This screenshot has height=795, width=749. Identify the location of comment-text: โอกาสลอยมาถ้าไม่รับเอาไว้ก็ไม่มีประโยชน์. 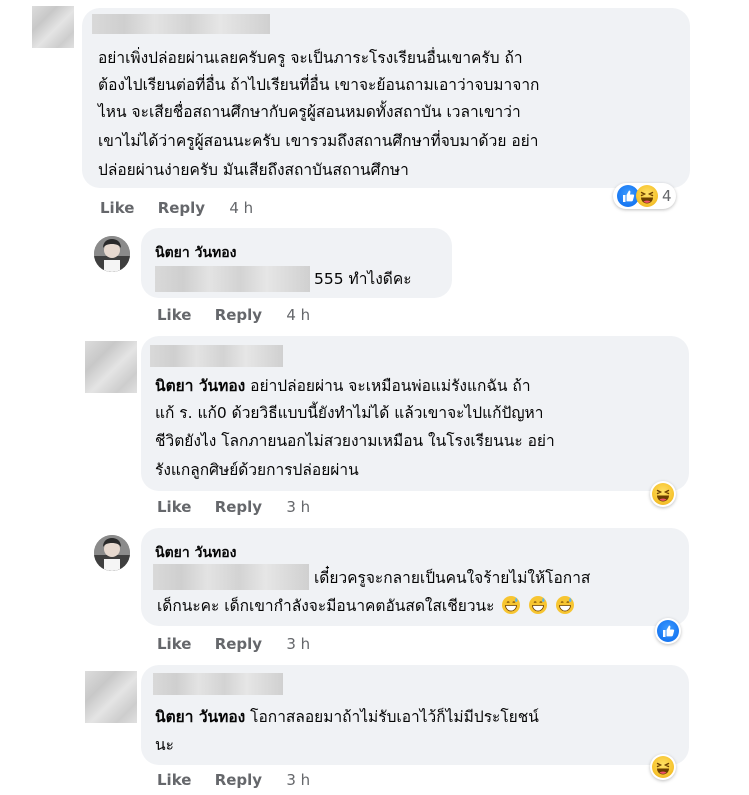
(392, 717).